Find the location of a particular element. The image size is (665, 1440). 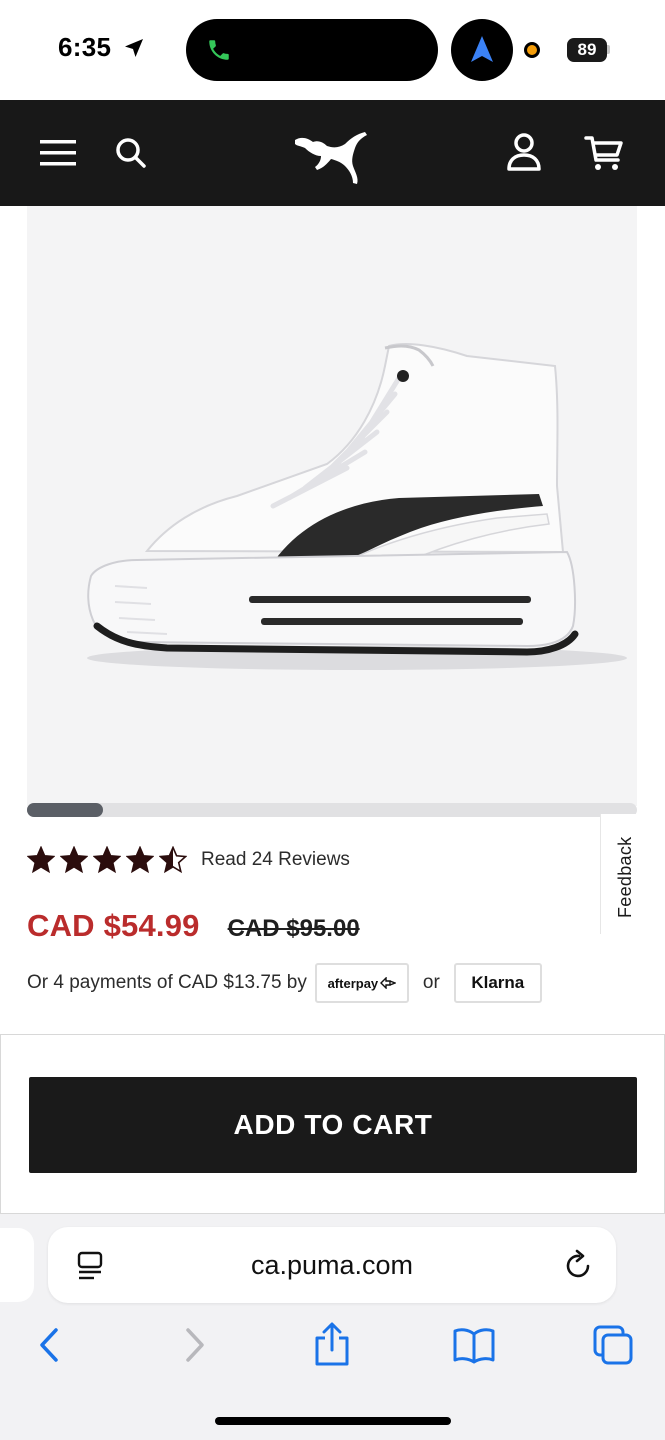

recording-dot-icon is located at coordinates (532, 50).